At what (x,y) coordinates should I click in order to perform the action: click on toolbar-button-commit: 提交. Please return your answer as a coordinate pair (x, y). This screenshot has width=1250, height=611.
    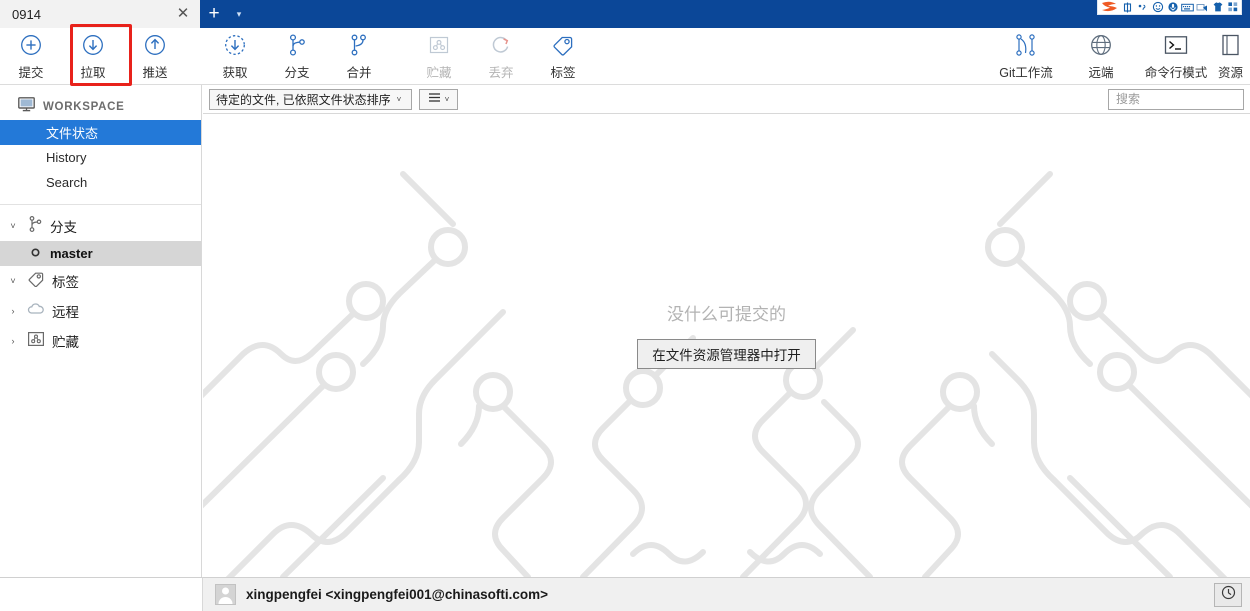
    Looking at the image, I should click on (31, 56).